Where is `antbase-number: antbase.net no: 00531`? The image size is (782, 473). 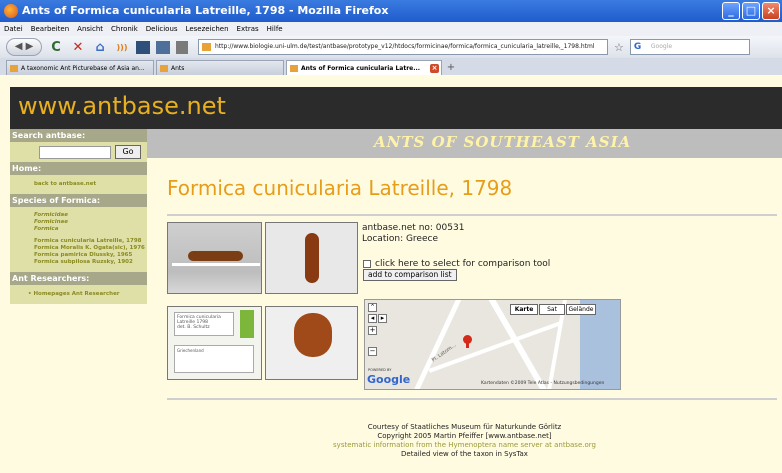
antbase-number: antbase.net no: 00531 is located at coordinates (413, 228).